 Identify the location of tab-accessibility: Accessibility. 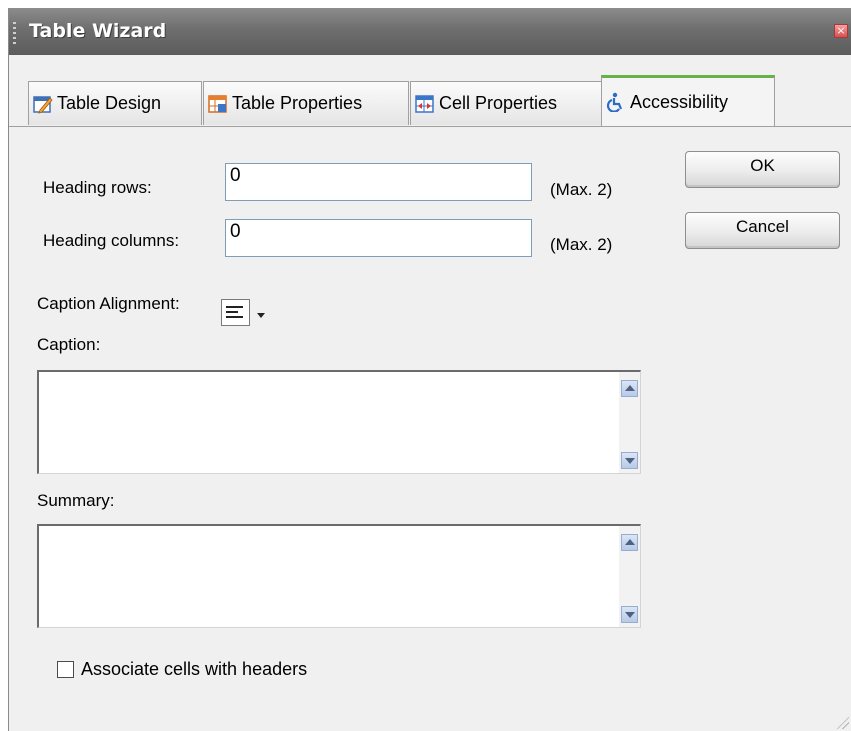
(688, 100).